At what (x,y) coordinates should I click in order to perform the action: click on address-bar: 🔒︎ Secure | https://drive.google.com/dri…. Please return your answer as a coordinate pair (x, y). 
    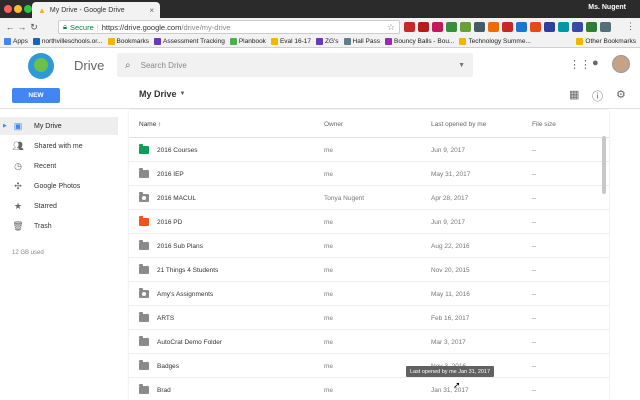
    Looking at the image, I should click on (229, 27).